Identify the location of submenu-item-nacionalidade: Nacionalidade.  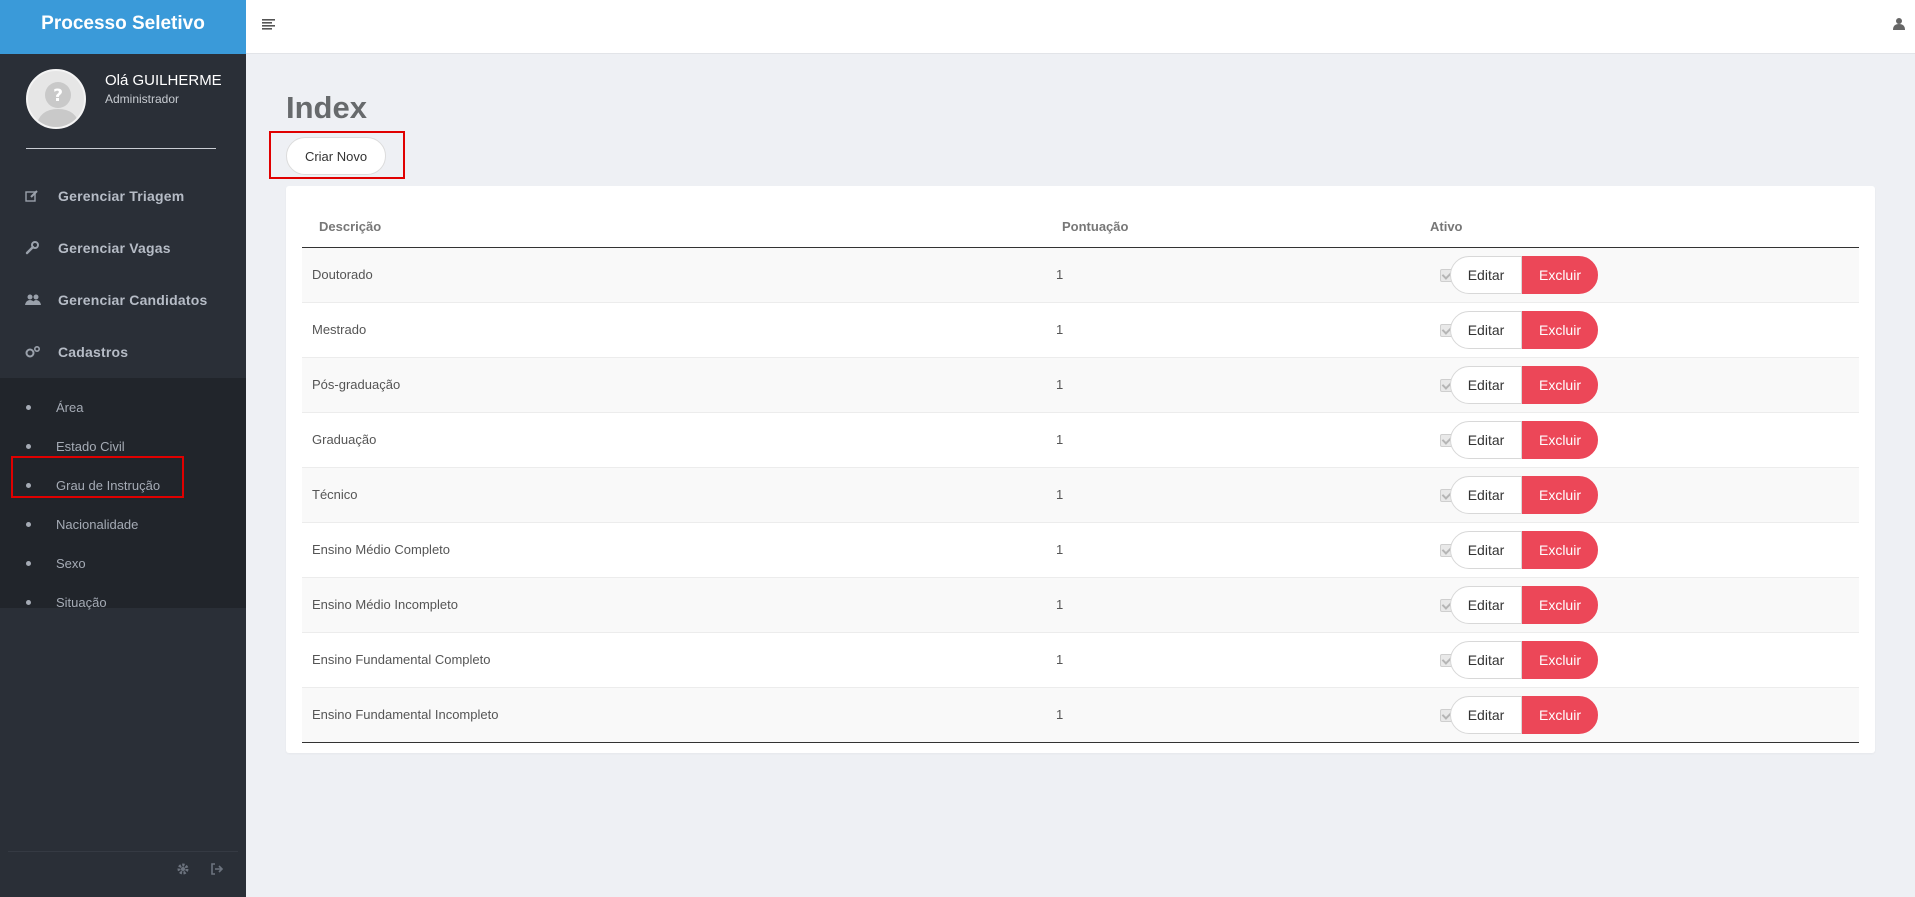
(123, 524).